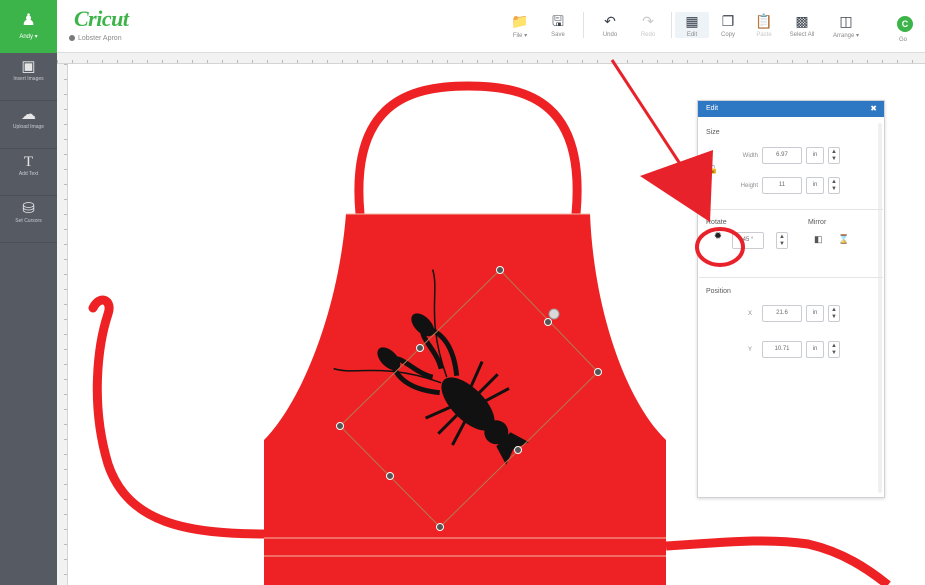 The image size is (925, 585). I want to click on height-stepper: ▲ ▼, so click(834, 185).